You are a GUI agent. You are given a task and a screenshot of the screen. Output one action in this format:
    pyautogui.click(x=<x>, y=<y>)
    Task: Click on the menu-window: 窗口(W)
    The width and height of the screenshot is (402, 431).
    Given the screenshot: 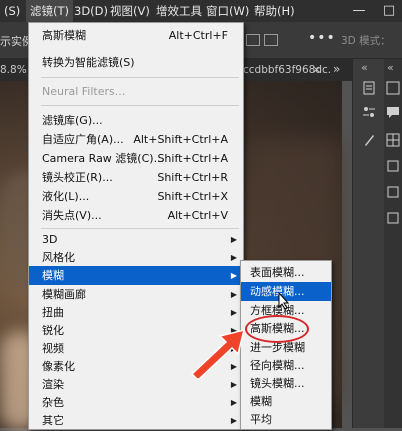 What is the action you would take?
    pyautogui.click(x=227, y=11)
    